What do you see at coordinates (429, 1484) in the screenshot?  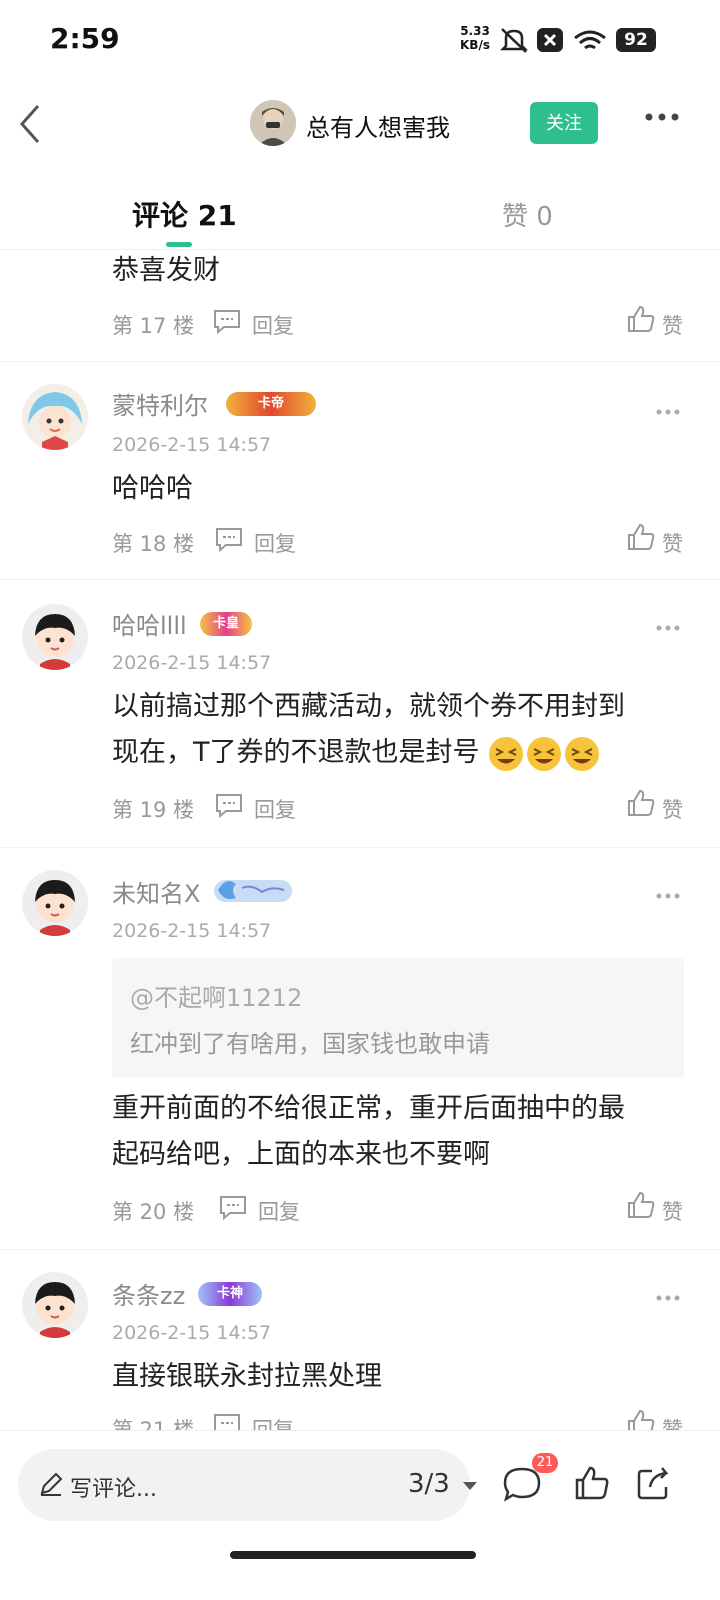 I see `page-indicator: 3/3` at bounding box center [429, 1484].